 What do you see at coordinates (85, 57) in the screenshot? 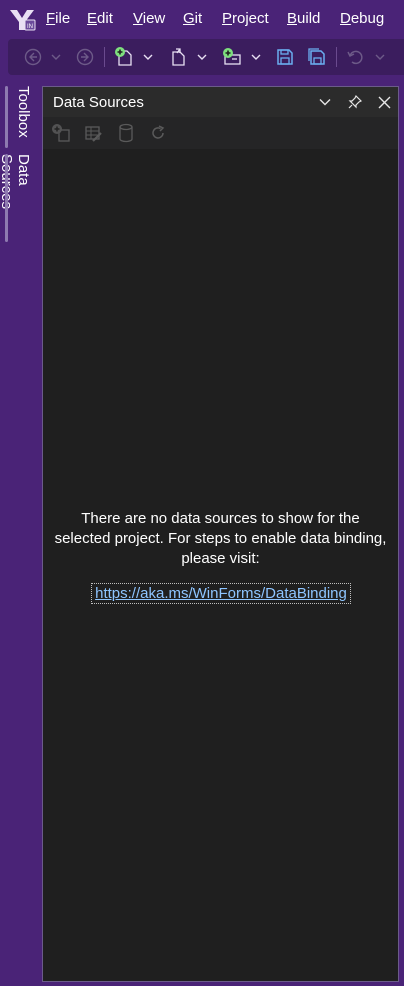
I see `navigate-forward-icon` at bounding box center [85, 57].